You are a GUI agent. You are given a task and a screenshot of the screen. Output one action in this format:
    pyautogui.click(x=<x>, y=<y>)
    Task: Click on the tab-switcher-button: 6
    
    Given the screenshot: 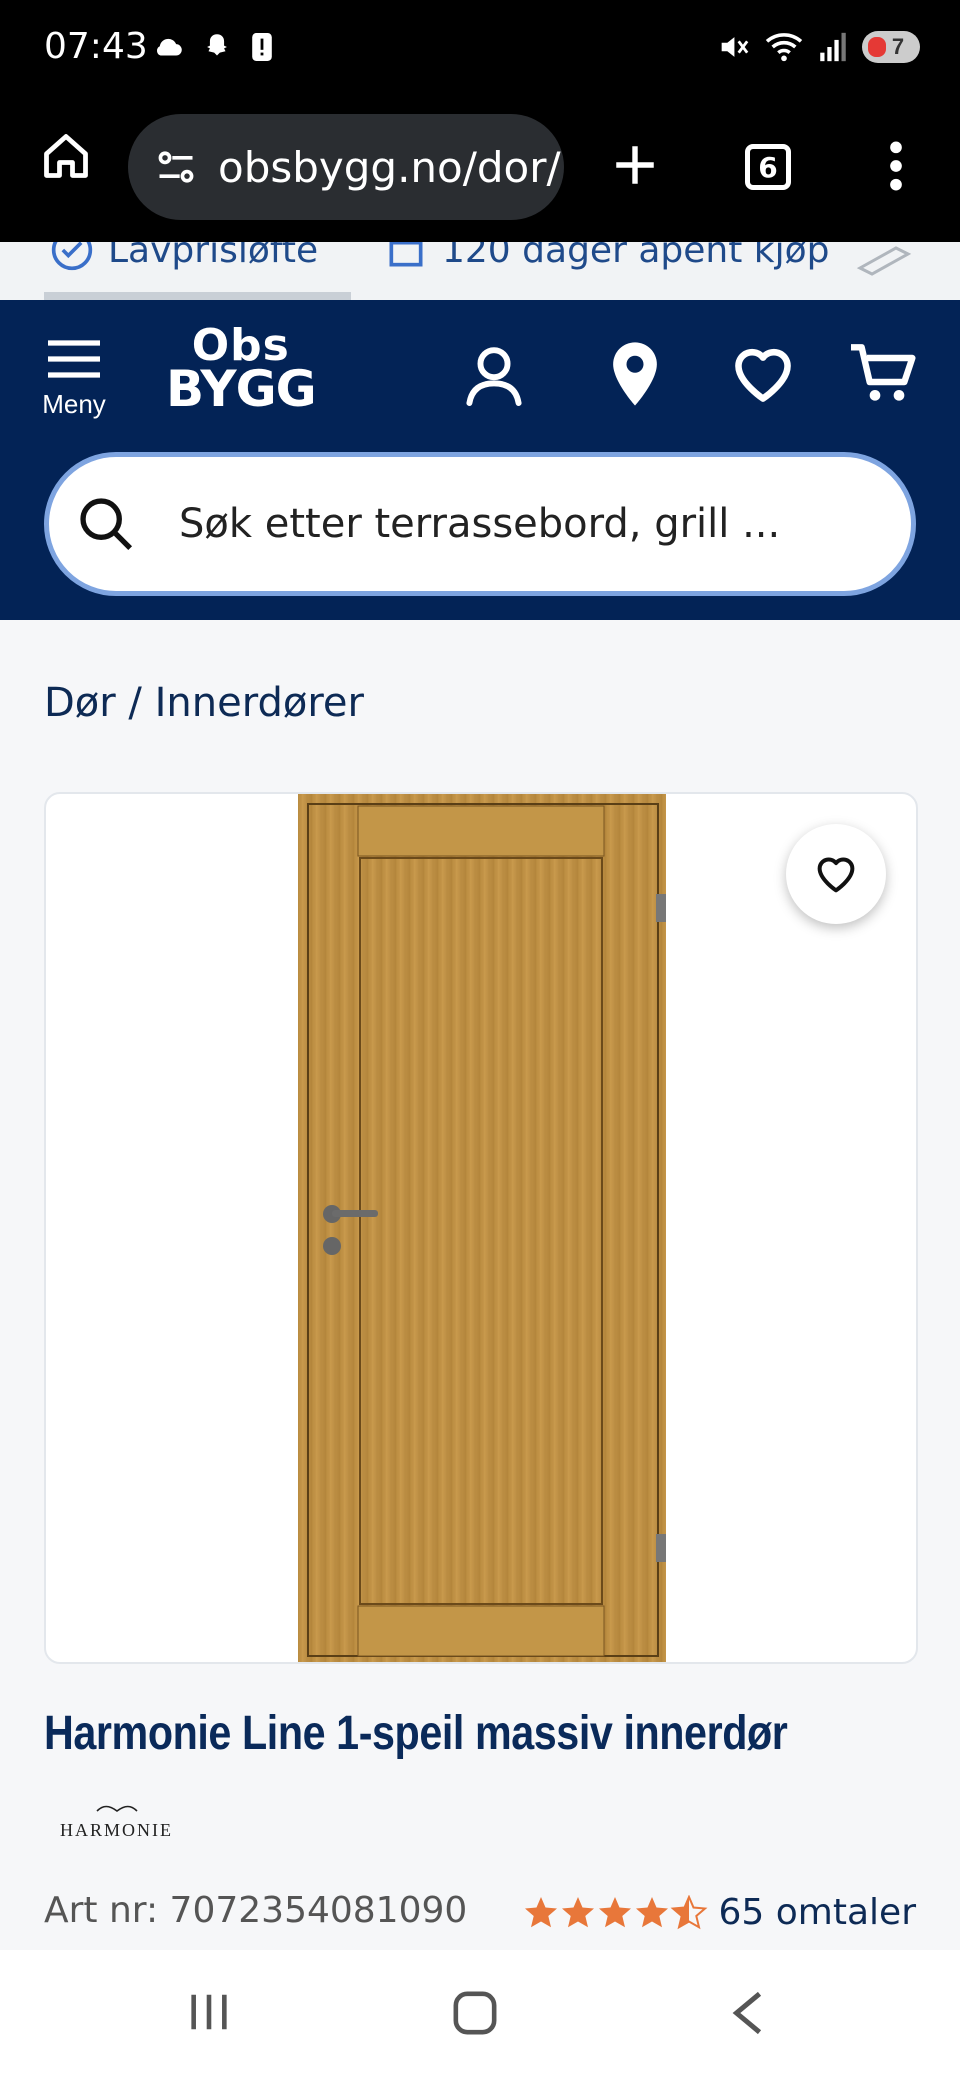 What is the action you would take?
    pyautogui.click(x=768, y=167)
    